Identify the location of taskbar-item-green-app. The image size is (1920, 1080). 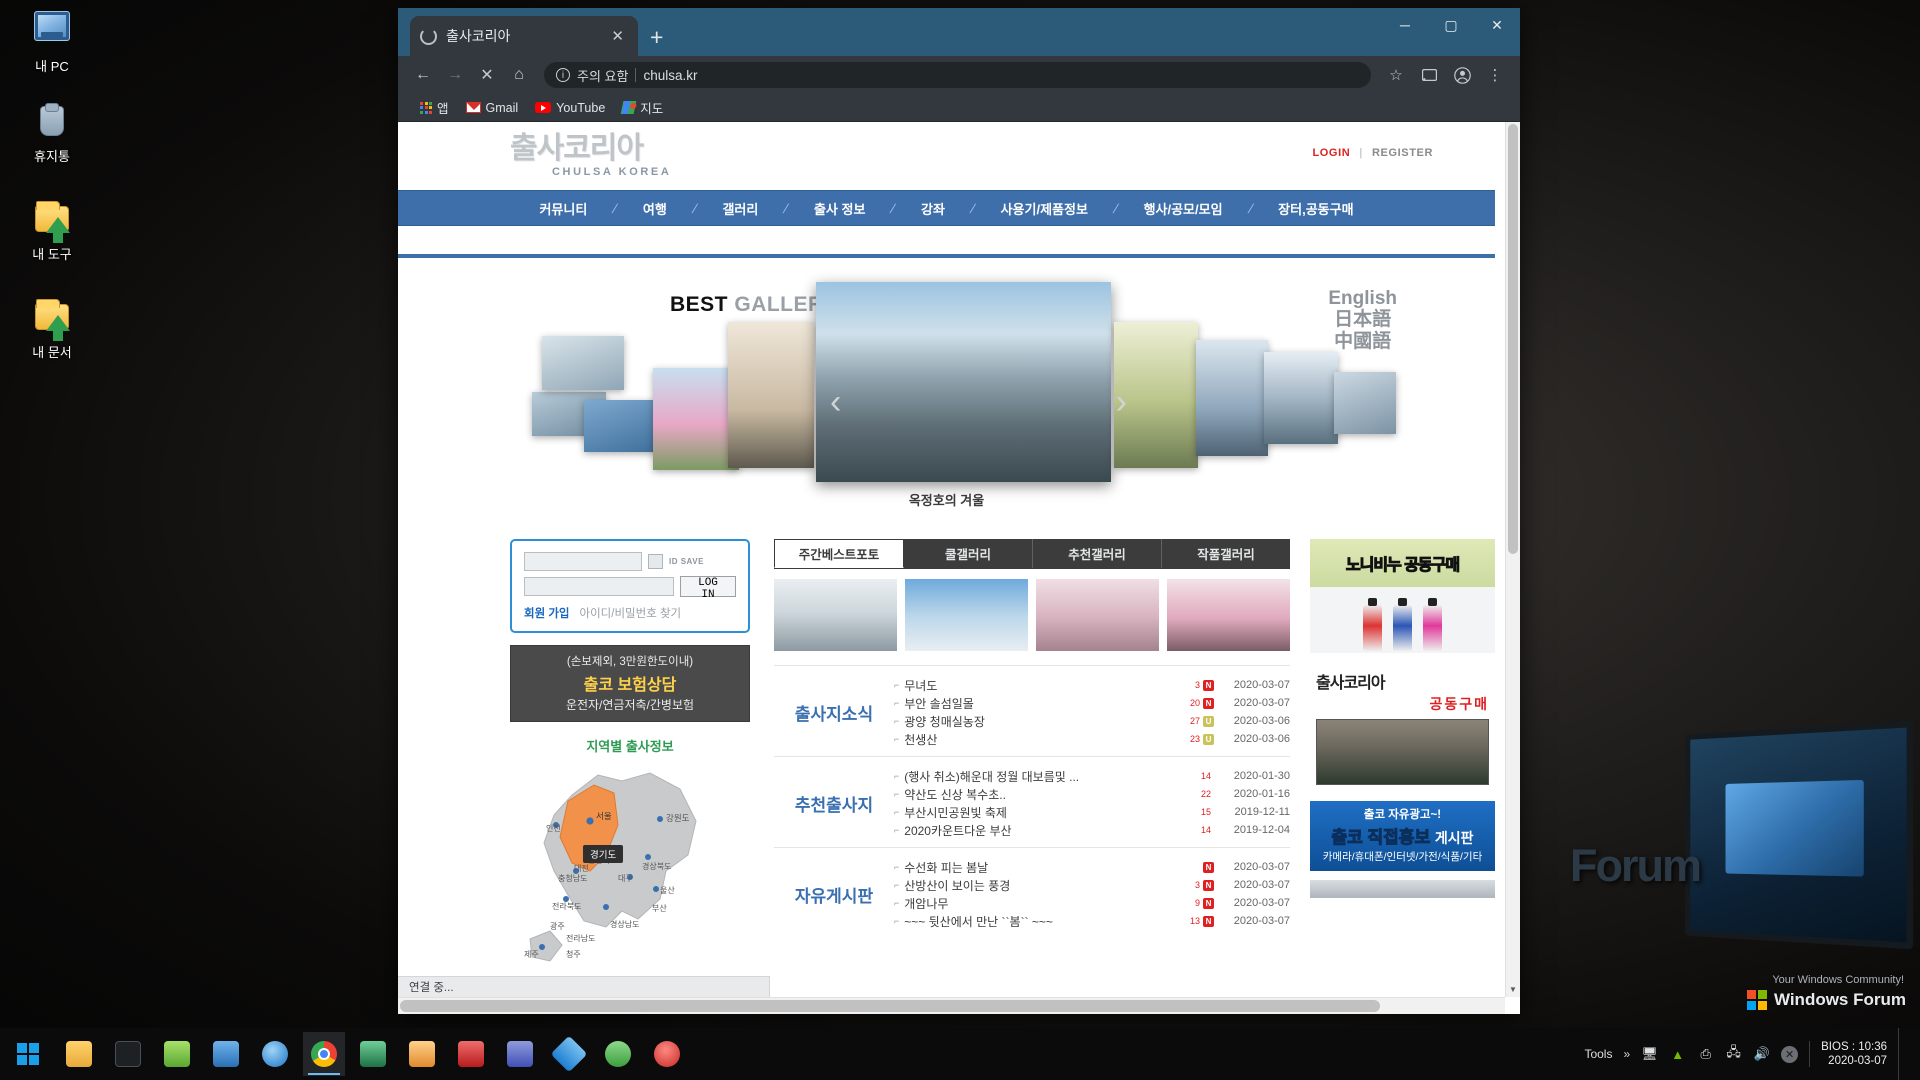
(618, 1054).